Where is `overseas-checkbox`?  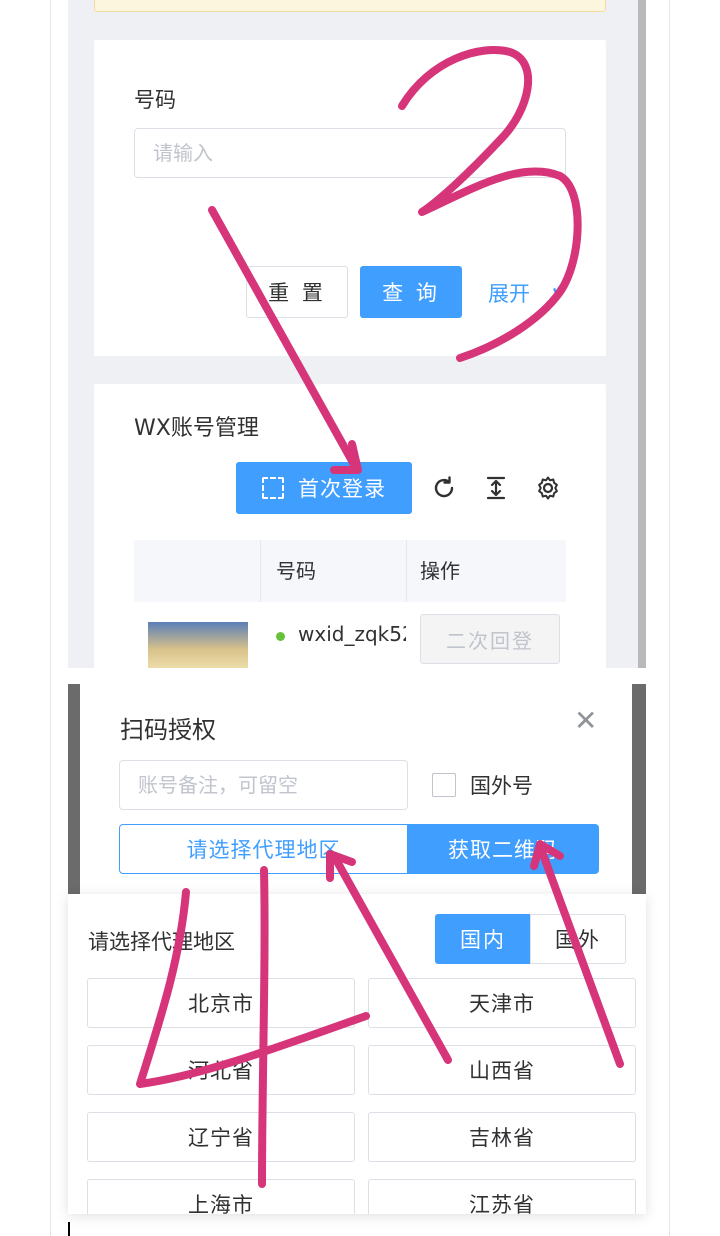 overseas-checkbox is located at coordinates (444, 785).